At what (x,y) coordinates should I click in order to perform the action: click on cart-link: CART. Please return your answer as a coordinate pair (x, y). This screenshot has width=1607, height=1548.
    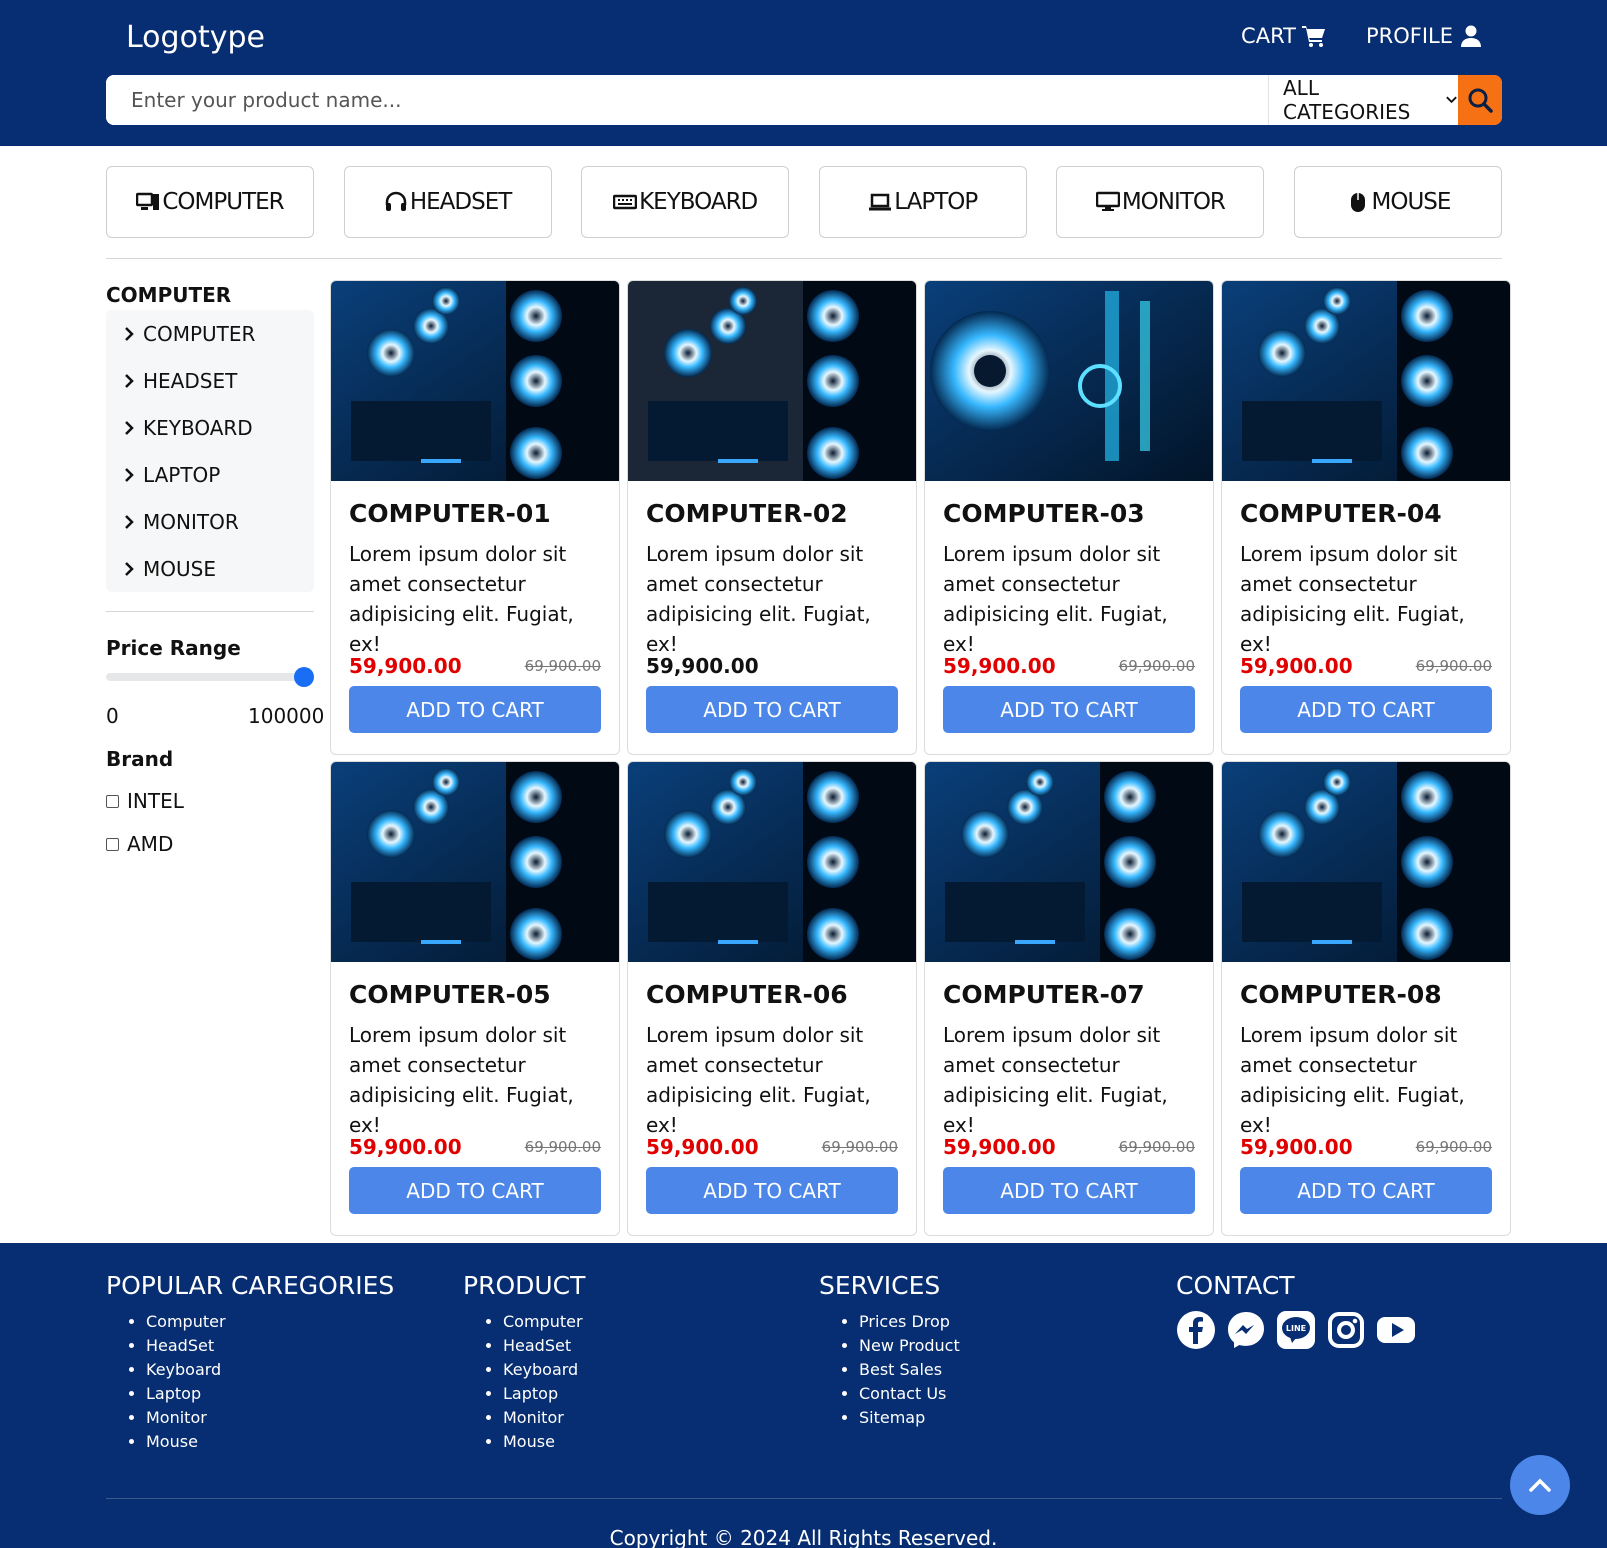
    Looking at the image, I should click on (1283, 36).